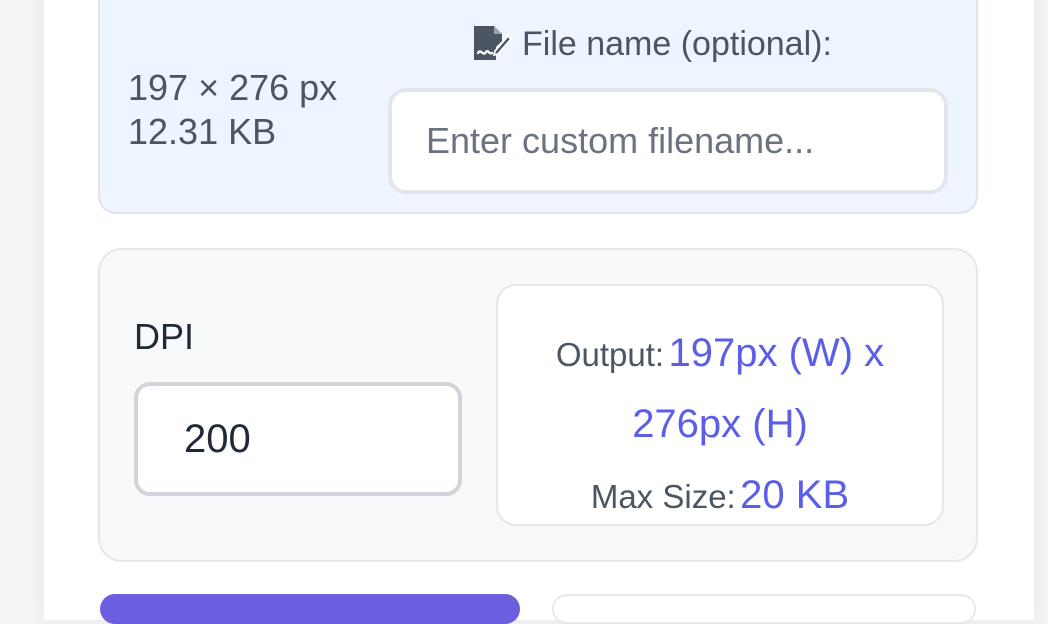 The image size is (1048, 624). What do you see at coordinates (298, 439) in the screenshot?
I see `dpi-input` at bounding box center [298, 439].